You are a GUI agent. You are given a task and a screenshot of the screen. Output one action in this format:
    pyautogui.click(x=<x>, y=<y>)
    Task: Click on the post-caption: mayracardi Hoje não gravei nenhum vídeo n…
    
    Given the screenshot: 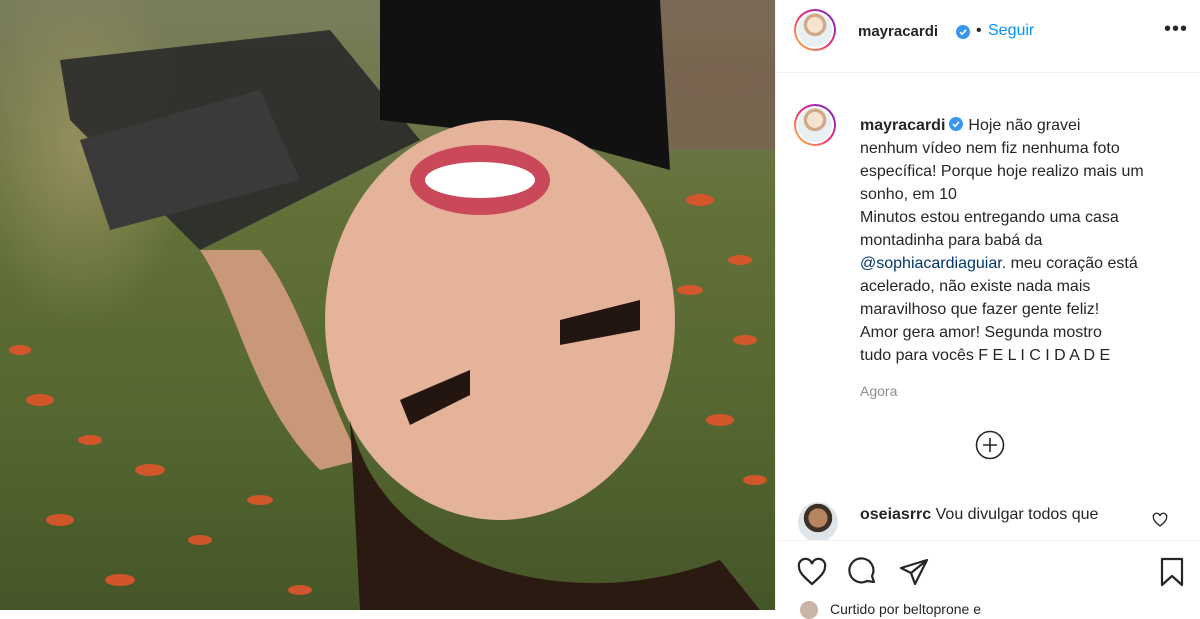 What is the action you would take?
    pyautogui.click(x=1019, y=240)
    